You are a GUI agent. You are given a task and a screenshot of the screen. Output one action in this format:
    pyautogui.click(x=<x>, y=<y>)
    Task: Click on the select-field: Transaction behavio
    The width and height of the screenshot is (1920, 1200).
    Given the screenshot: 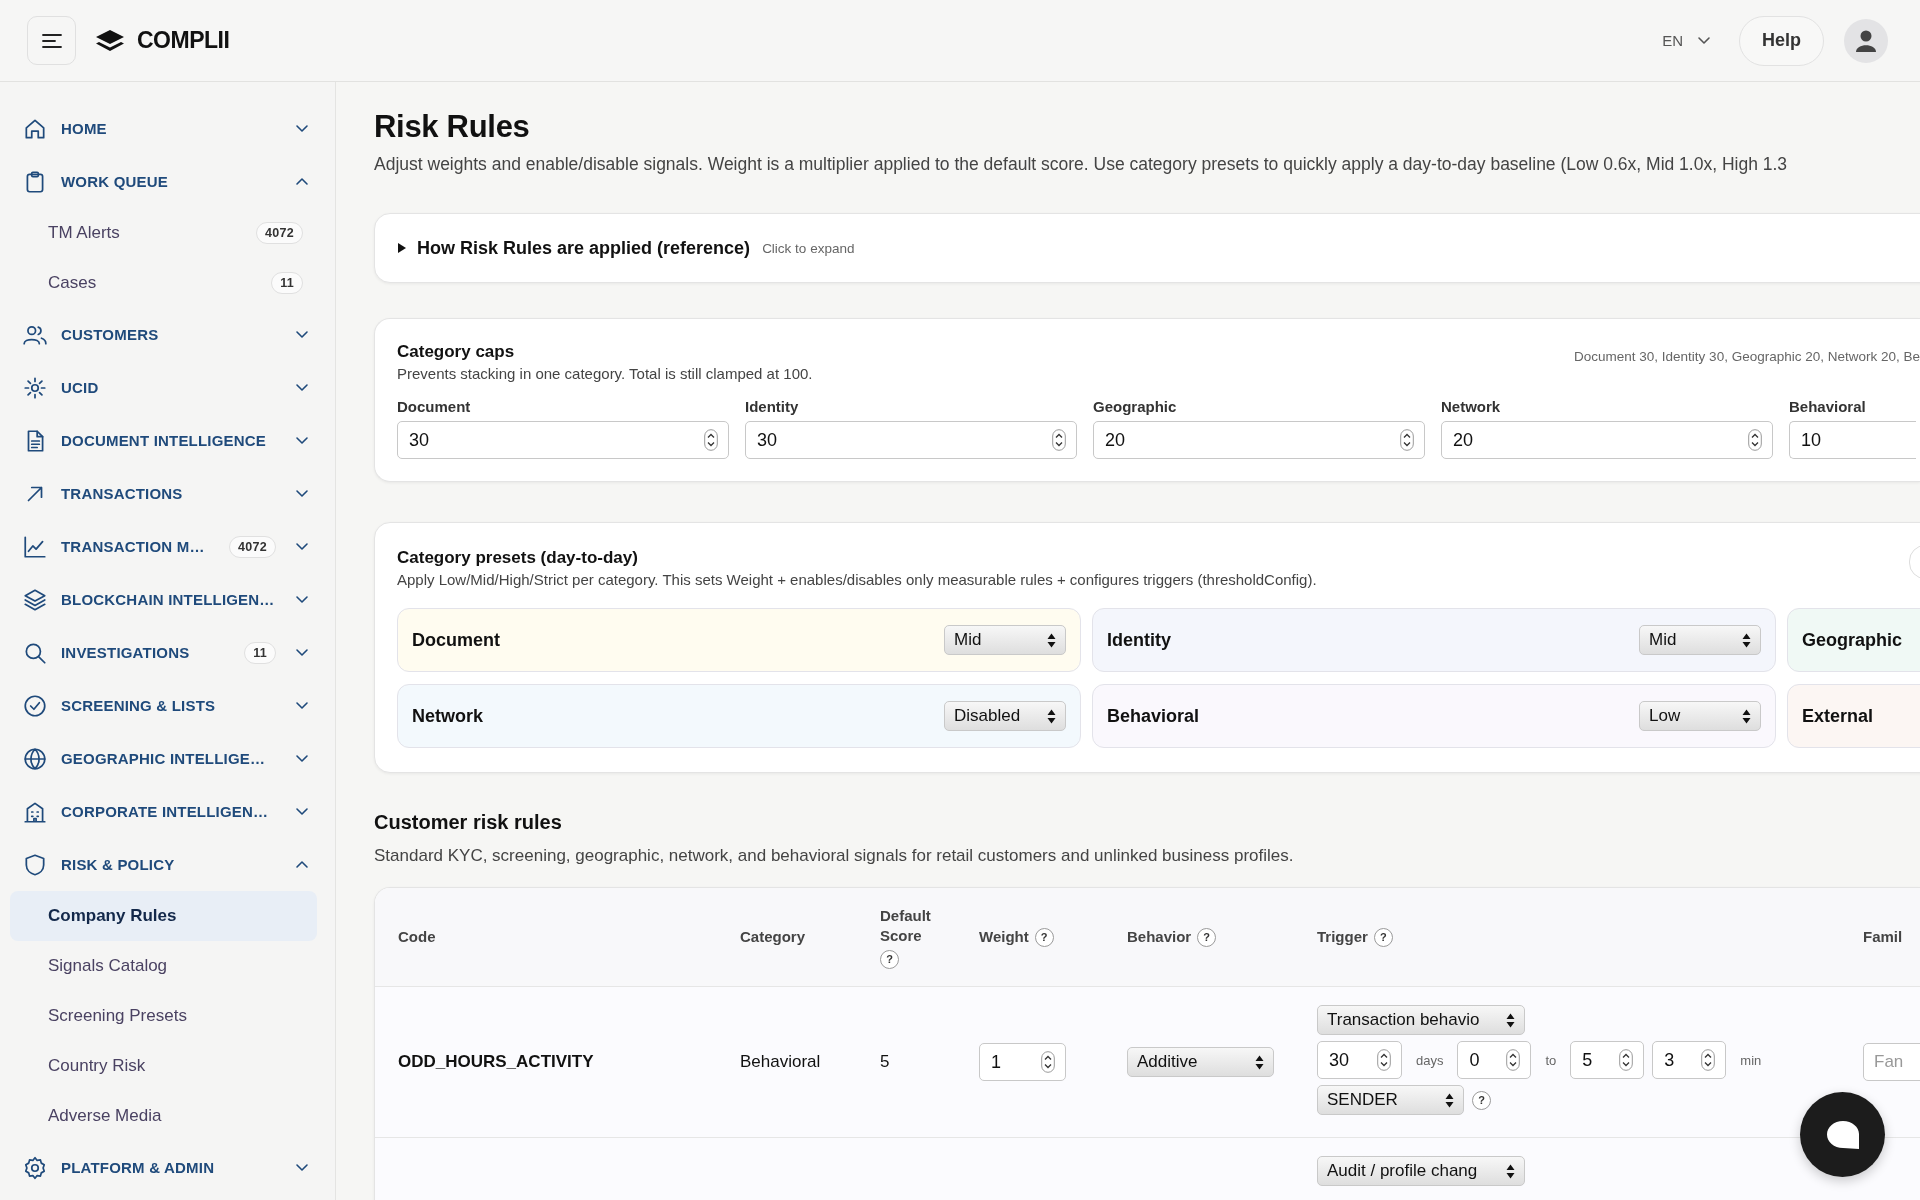 What is the action you would take?
    pyautogui.click(x=1421, y=1020)
    